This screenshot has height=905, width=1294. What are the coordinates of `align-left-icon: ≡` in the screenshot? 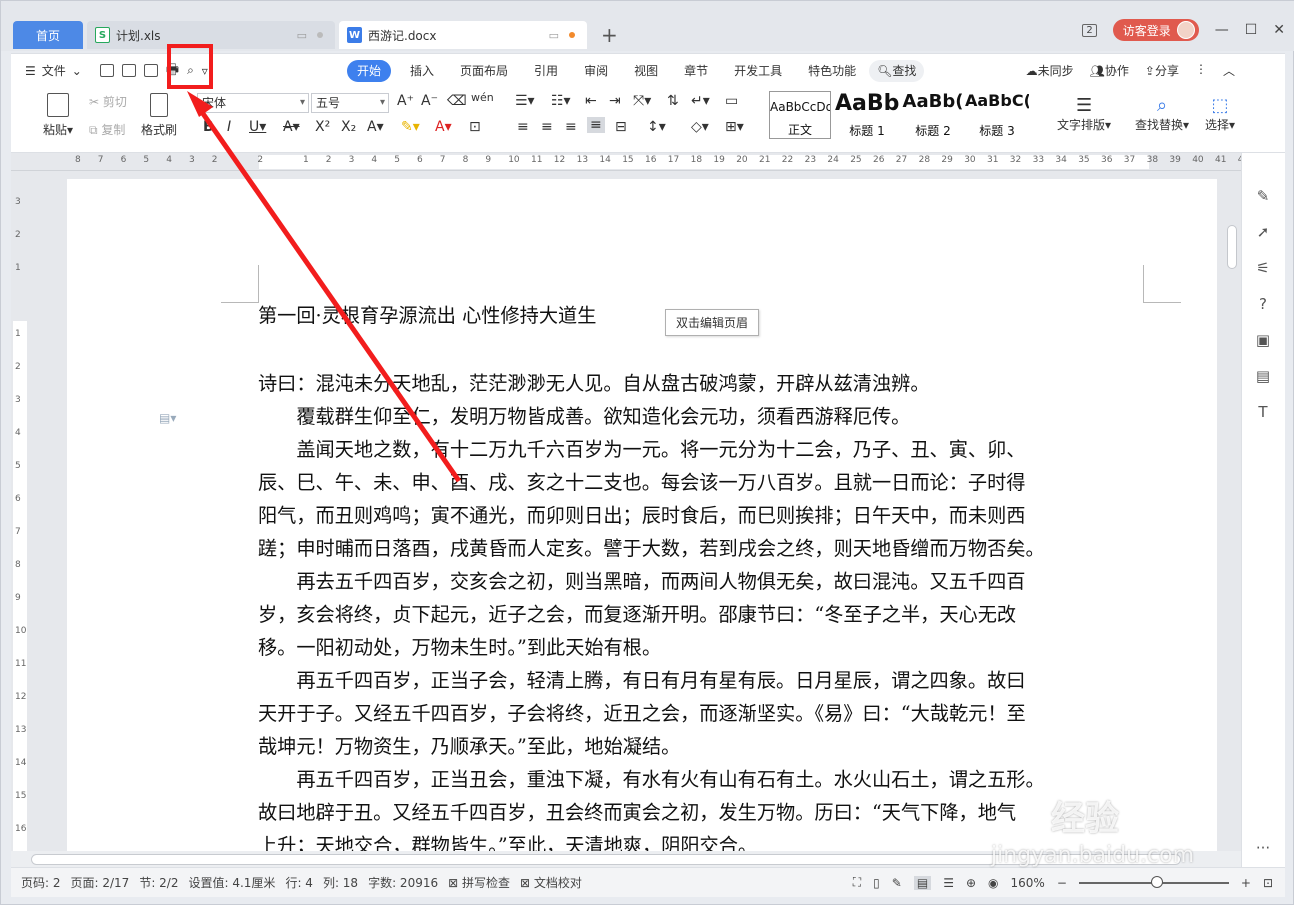 It's located at (523, 127).